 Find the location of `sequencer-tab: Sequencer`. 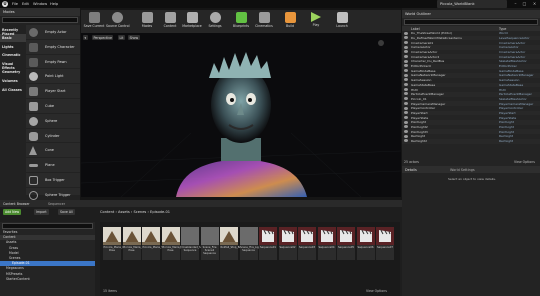

sequencer-tab: Sequencer is located at coordinates (56, 204).